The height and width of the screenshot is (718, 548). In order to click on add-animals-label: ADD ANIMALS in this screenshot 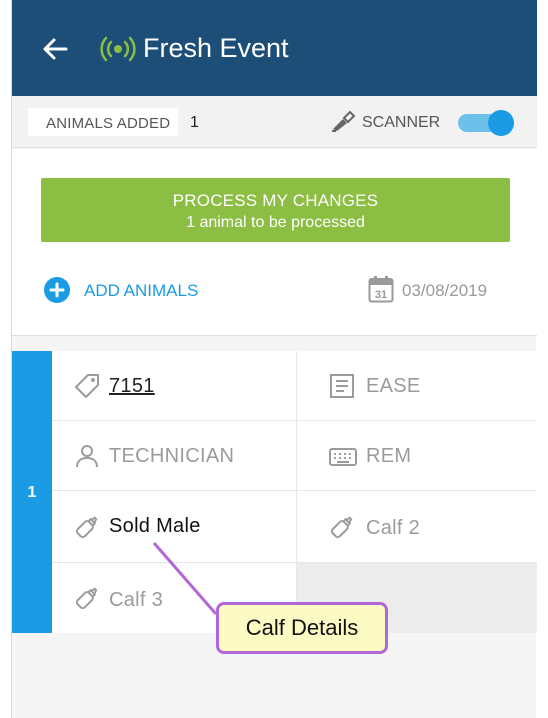, I will do `click(141, 290)`.